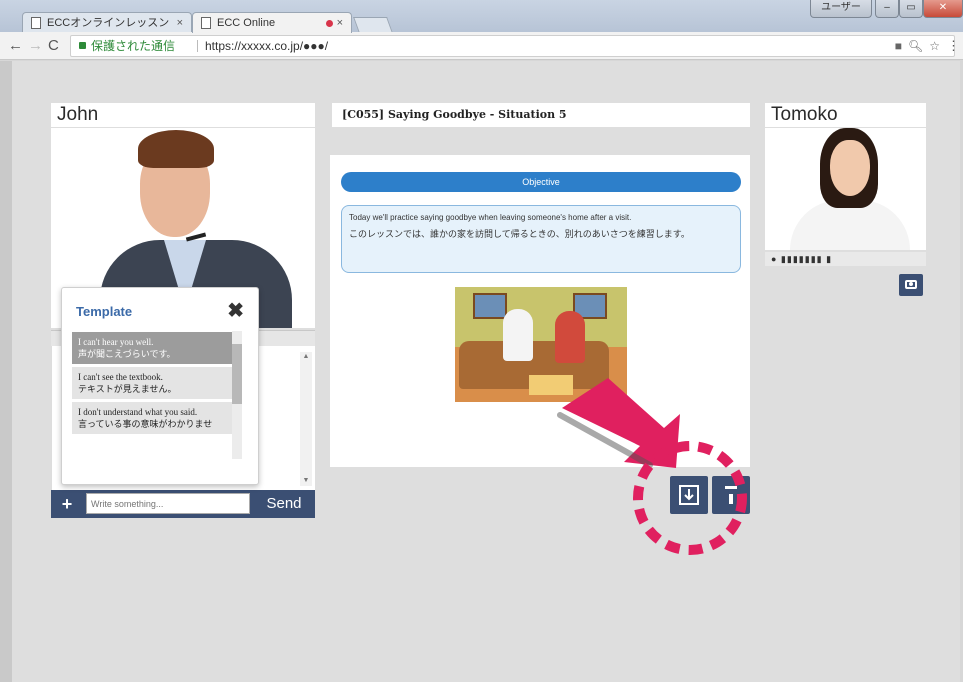 The width and height of the screenshot is (963, 682). I want to click on upload-icon, so click(731, 487).